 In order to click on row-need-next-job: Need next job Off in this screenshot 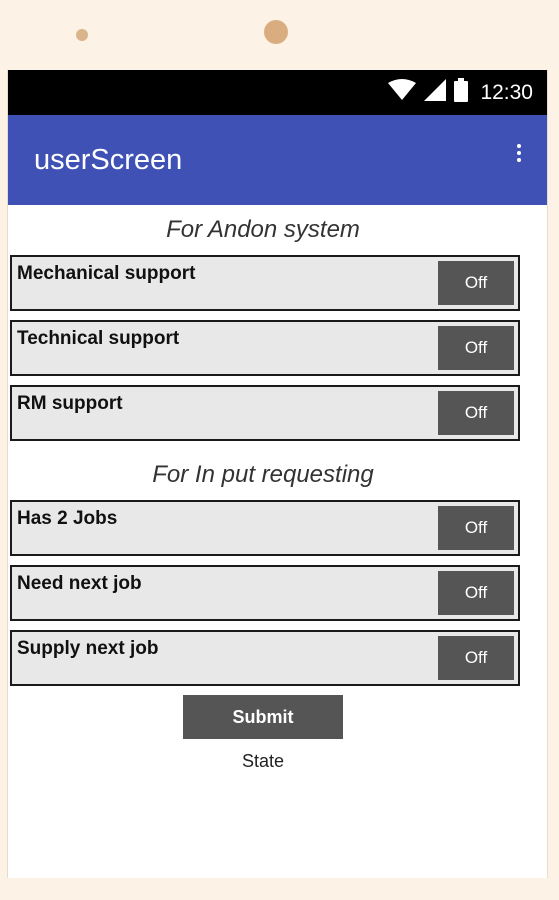, I will do `click(265, 593)`.